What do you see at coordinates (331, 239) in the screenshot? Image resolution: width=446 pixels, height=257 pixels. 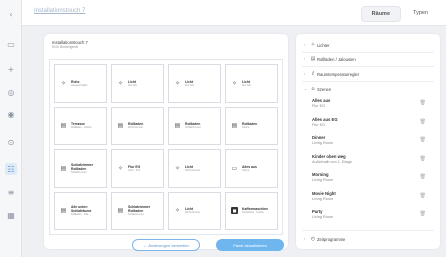 I see `category-label: Zeitprogramme` at bounding box center [331, 239].